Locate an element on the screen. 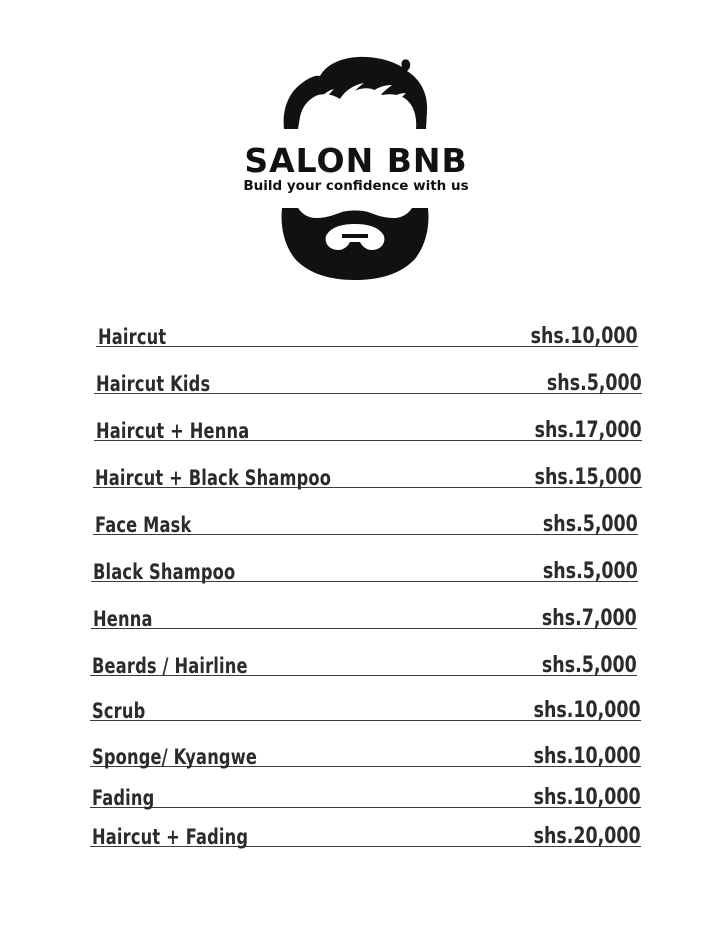  service-row: Scrub shs.10,000 is located at coordinates (365, 706).